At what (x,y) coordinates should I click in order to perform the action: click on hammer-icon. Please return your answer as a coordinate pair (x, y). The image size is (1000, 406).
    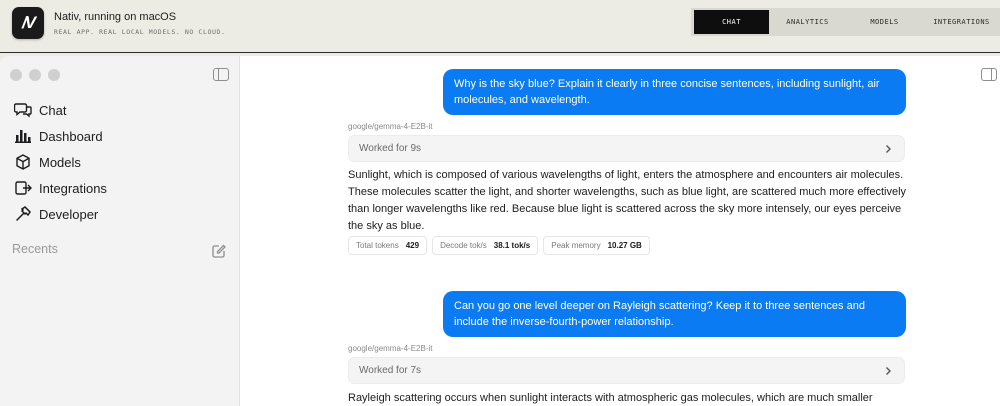
    Looking at the image, I should click on (23, 214).